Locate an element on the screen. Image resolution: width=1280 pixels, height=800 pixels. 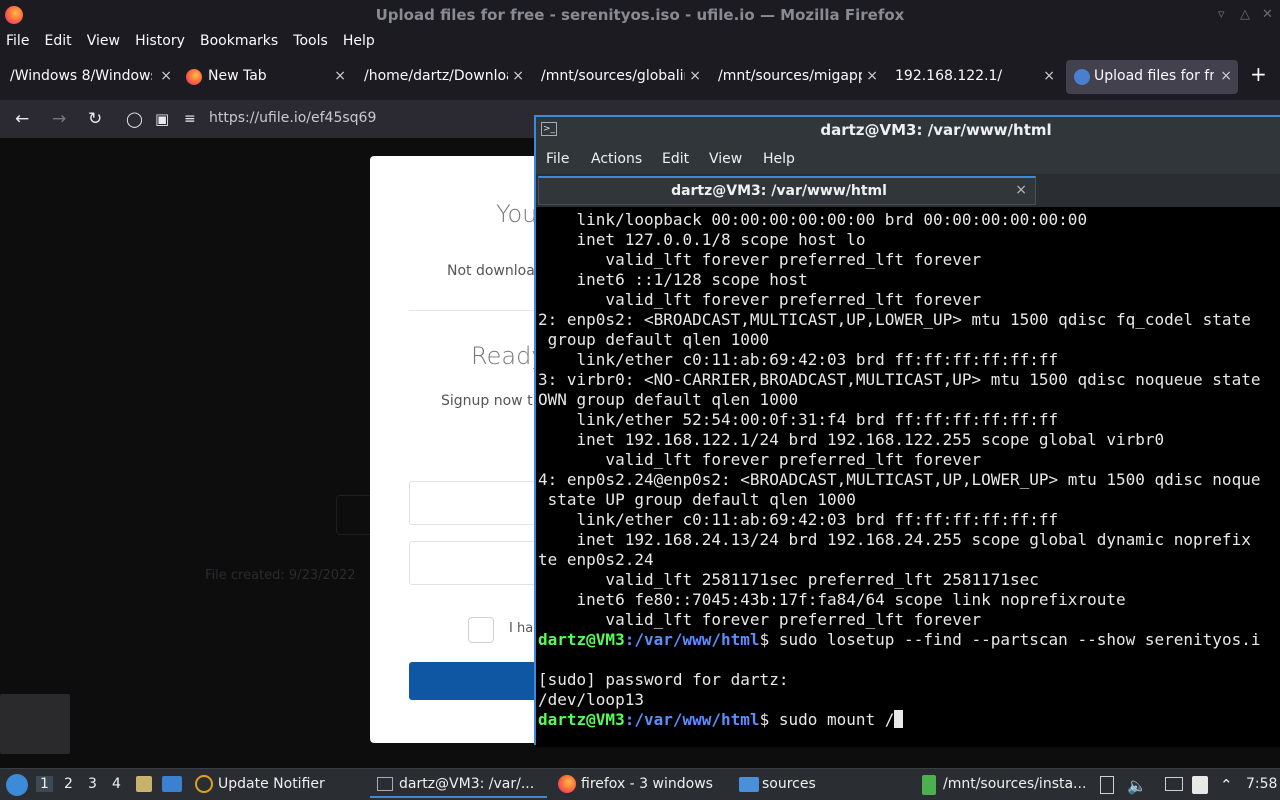
terminal-titlebar: >_ dartz@VM3: /var/www/html is located at coordinates (908, 130).